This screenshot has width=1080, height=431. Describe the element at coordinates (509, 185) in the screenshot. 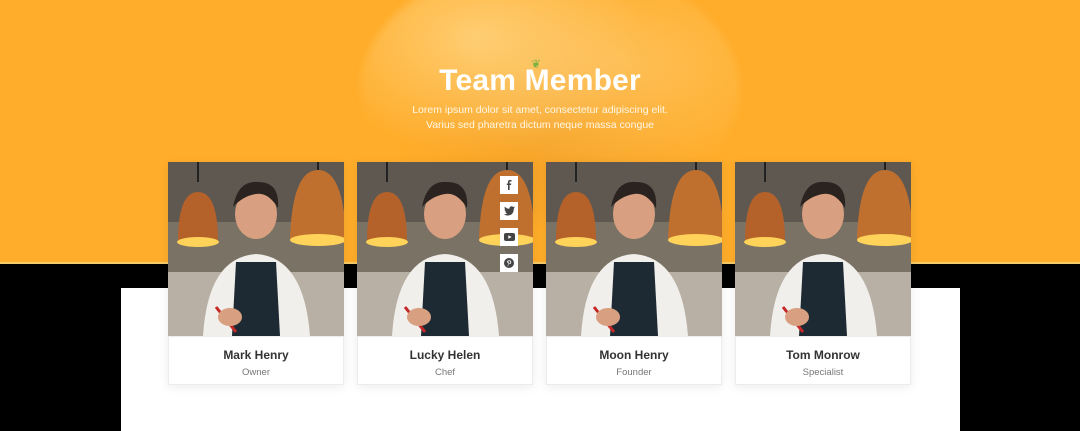

I see `facebook-icon` at that location.